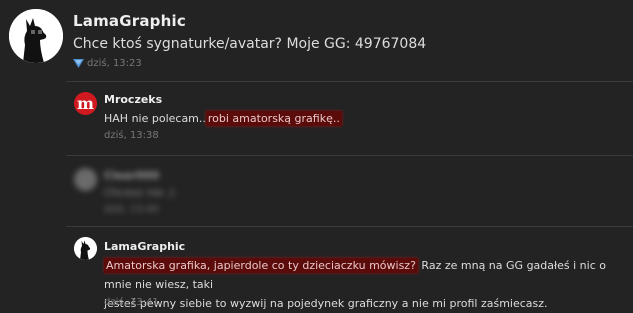 The width and height of the screenshot is (633, 313). Describe the element at coordinates (131, 135) in the screenshot. I see `comment-time: dziś, 13:38` at that location.